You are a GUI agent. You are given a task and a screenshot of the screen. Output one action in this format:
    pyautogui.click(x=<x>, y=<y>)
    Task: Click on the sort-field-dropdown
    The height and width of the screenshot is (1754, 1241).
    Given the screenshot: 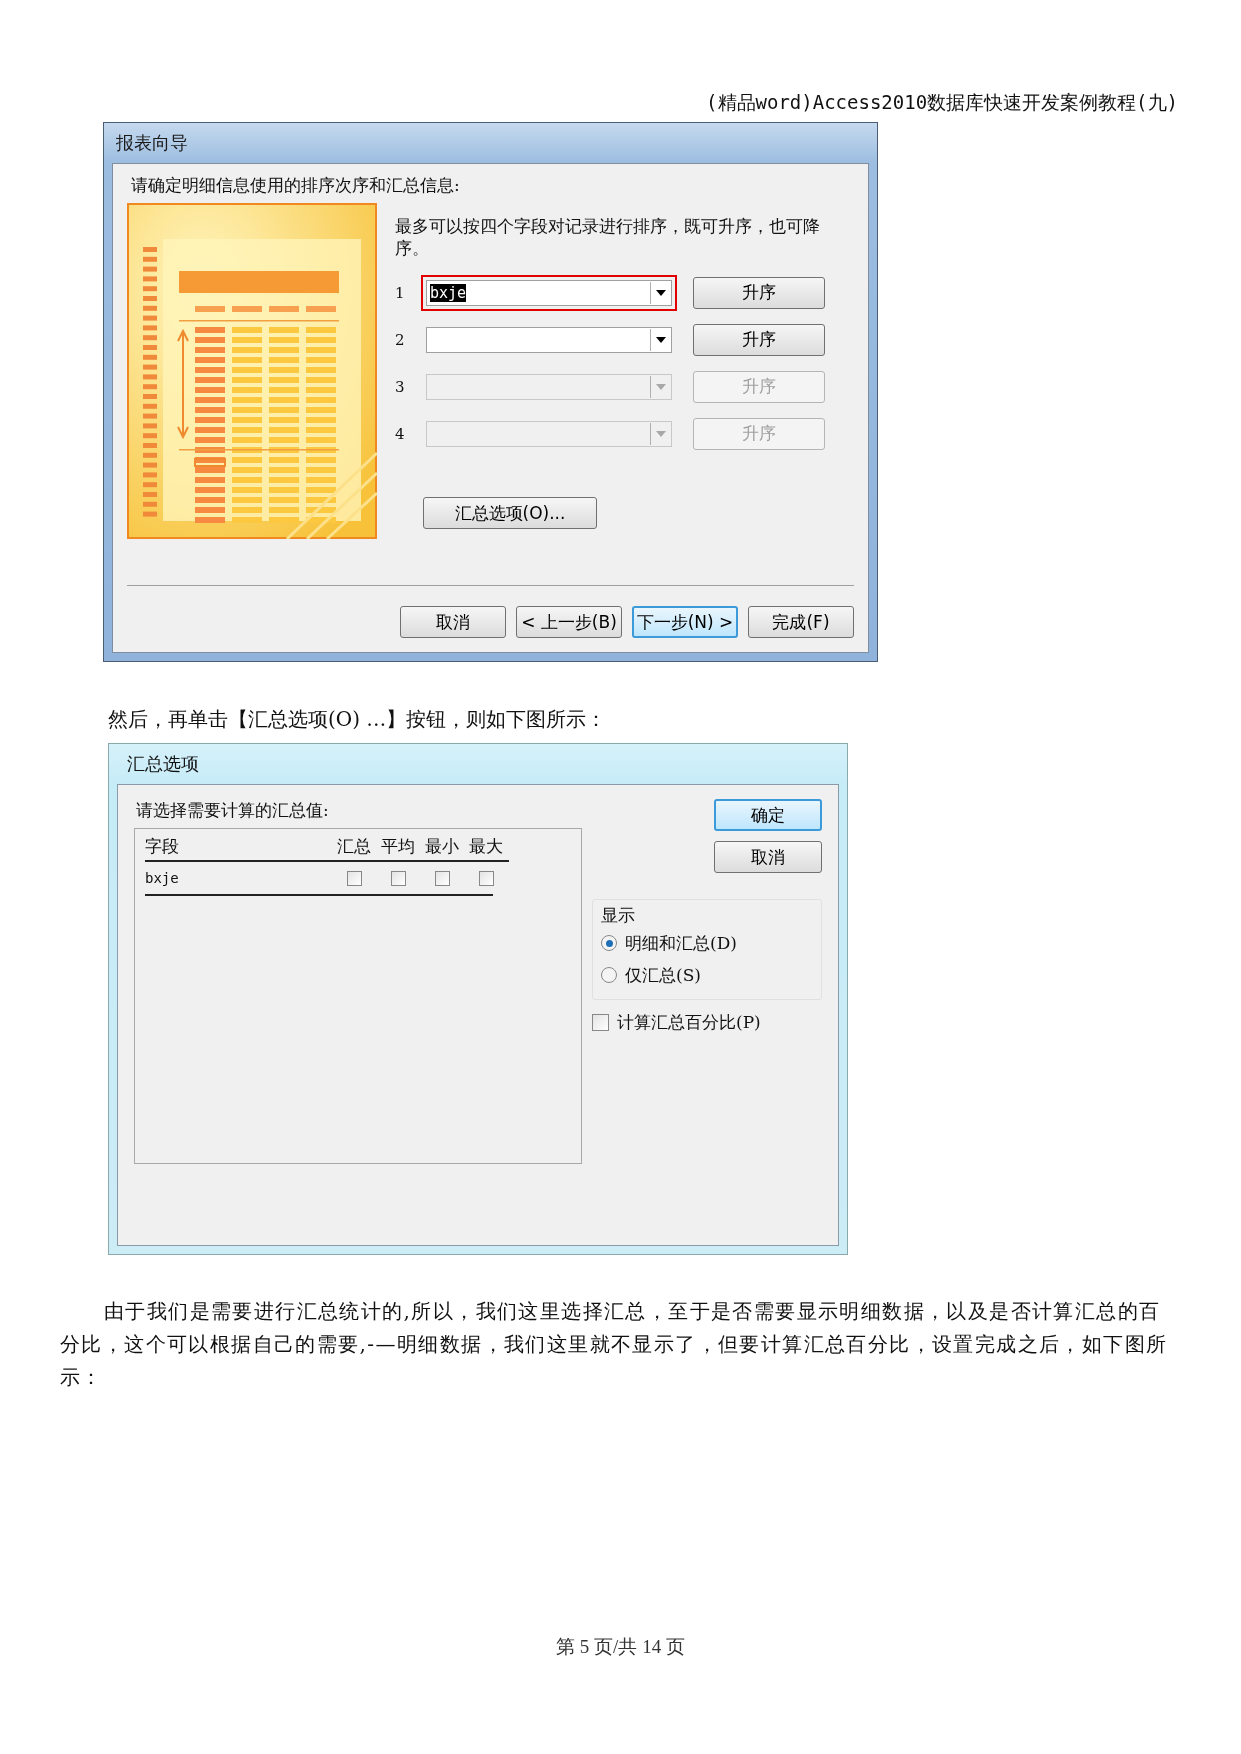 What is the action you would take?
    pyautogui.click(x=549, y=339)
    